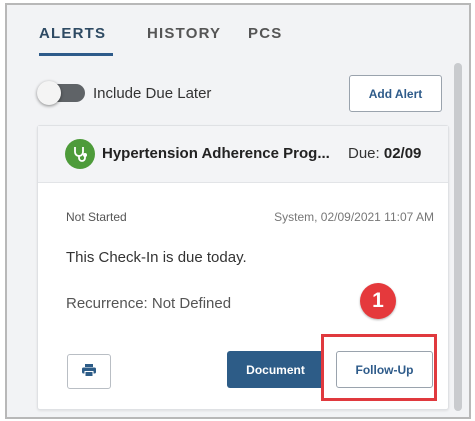  I want to click on due-label: Due:, so click(364, 153).